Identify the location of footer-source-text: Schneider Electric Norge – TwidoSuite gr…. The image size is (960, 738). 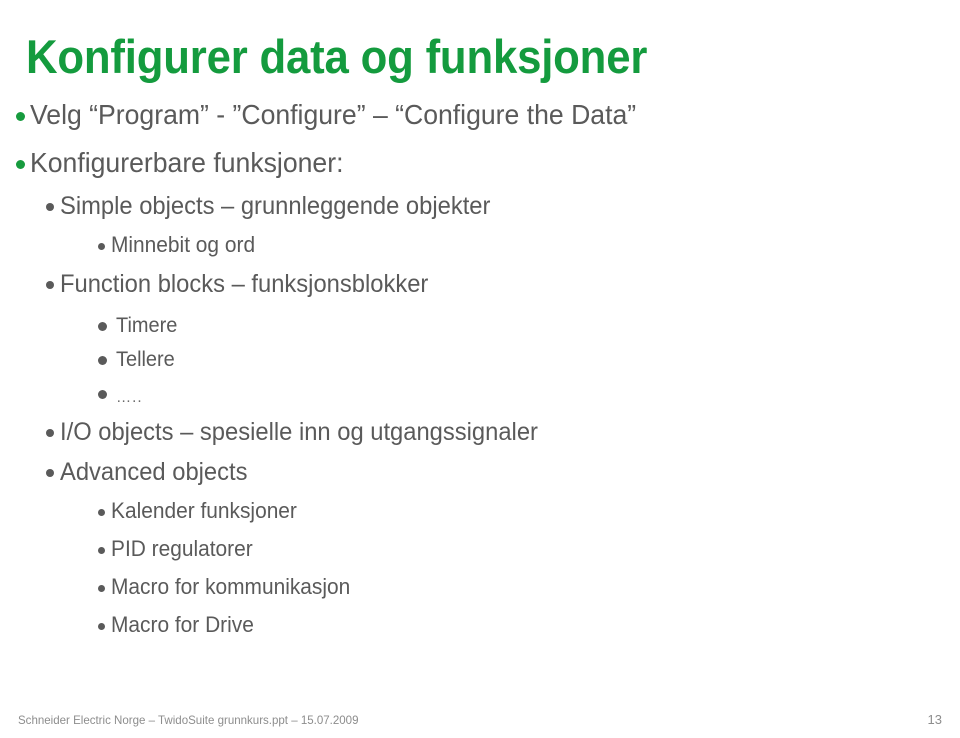
(188, 720).